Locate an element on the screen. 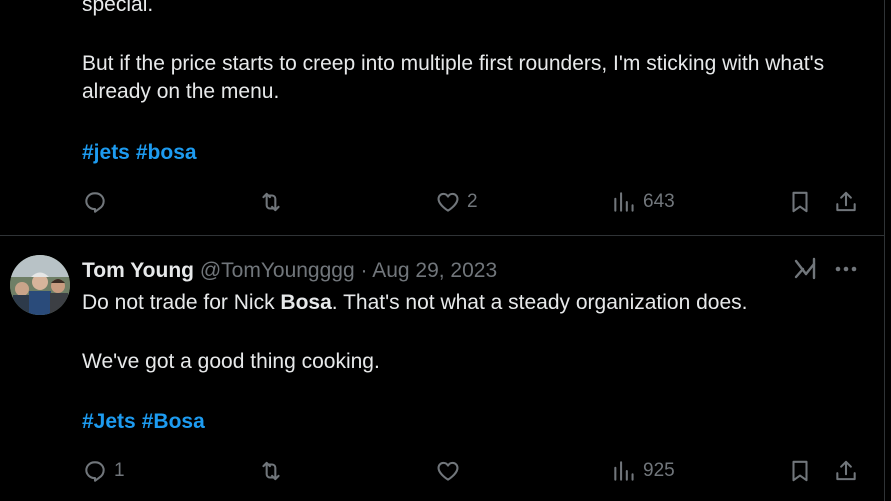  hashtag-link: #bosa is located at coordinates (166, 152).